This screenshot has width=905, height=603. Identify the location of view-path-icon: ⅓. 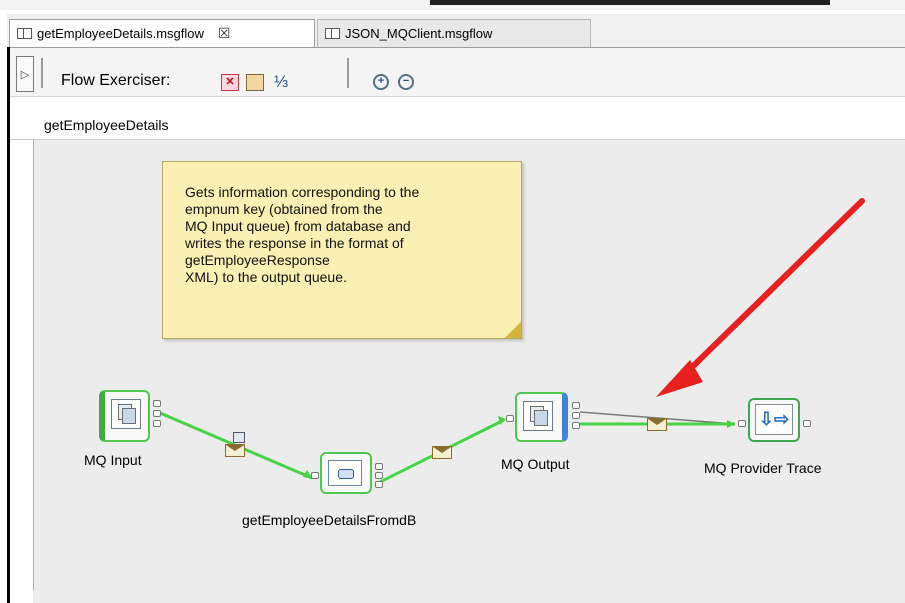
(281, 82).